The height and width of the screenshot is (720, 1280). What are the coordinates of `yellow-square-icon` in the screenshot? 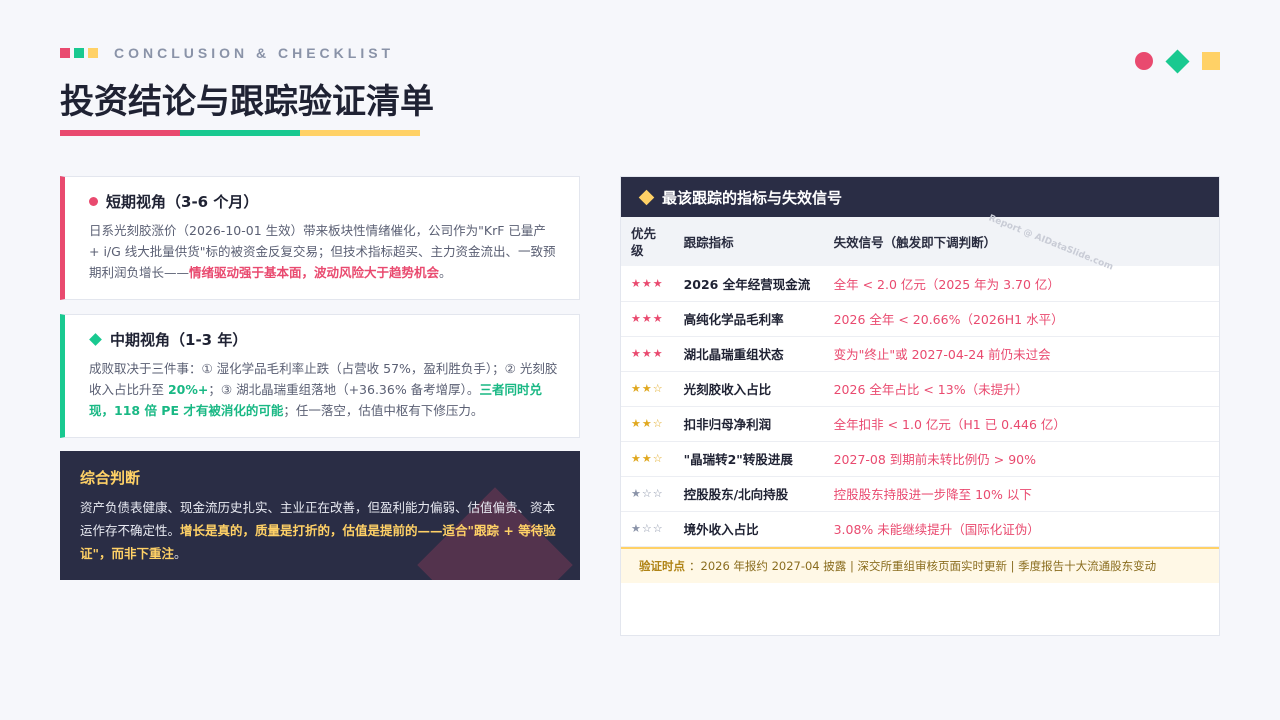 It's located at (93, 53).